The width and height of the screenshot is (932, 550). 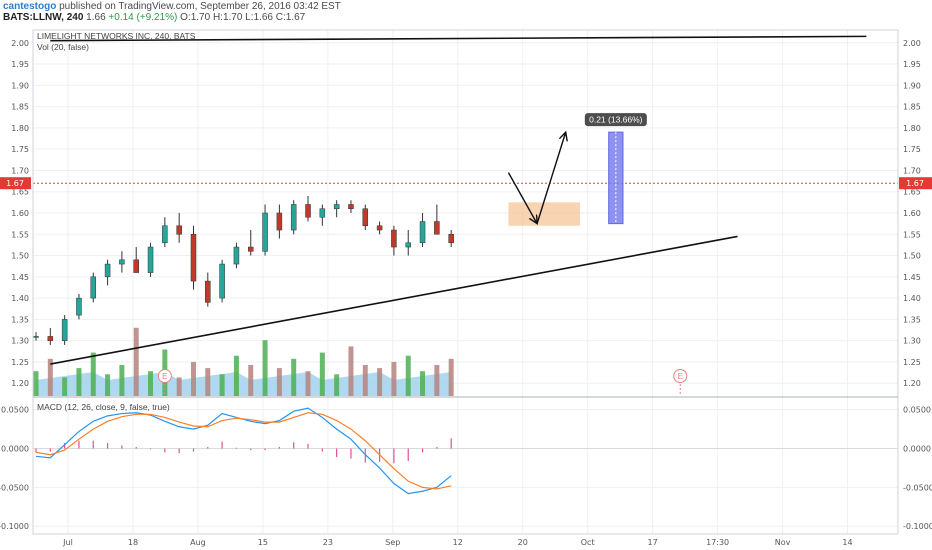 What do you see at coordinates (912, 128) in the screenshot?
I see `y-tick-label-right: 1.80` at bounding box center [912, 128].